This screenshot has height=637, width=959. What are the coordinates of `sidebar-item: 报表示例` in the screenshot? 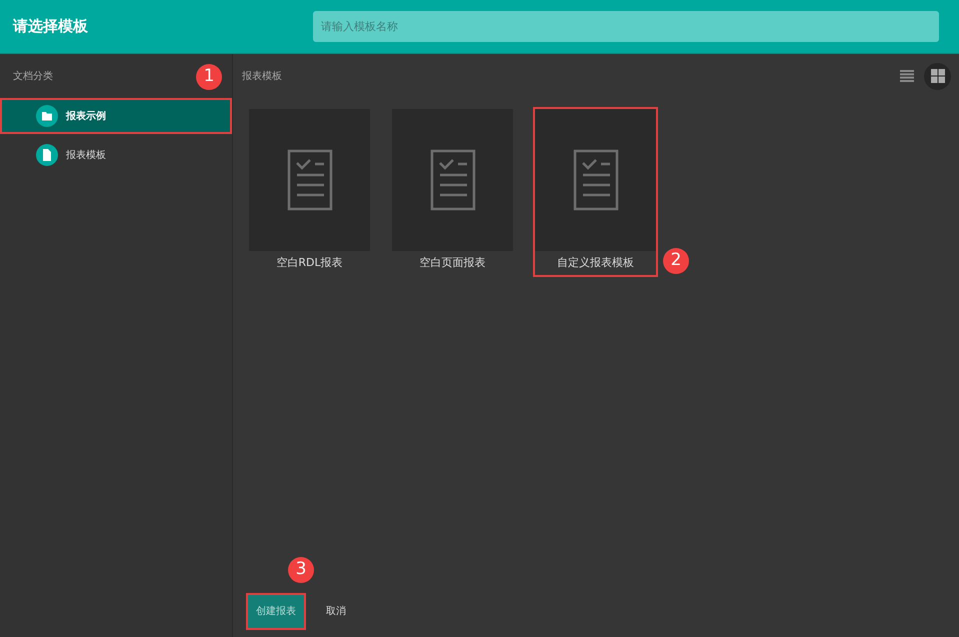 It's located at (116, 116).